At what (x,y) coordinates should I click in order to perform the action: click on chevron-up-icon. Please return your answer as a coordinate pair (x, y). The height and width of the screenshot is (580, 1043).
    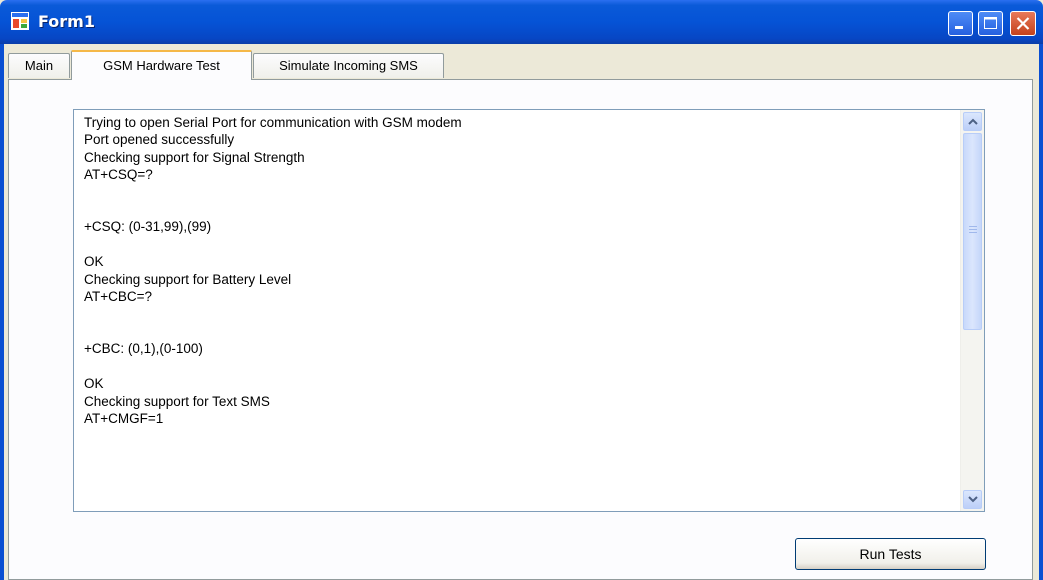
    Looking at the image, I should click on (973, 121).